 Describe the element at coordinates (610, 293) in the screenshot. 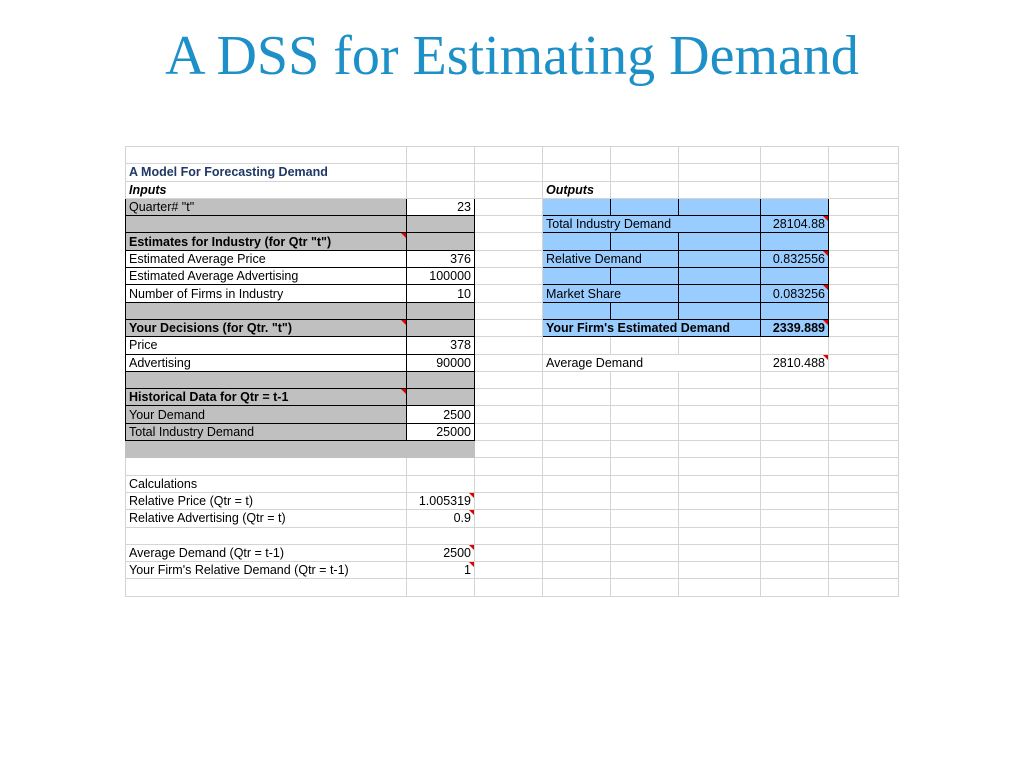

I see `out-market-share-label: Market Share` at that location.